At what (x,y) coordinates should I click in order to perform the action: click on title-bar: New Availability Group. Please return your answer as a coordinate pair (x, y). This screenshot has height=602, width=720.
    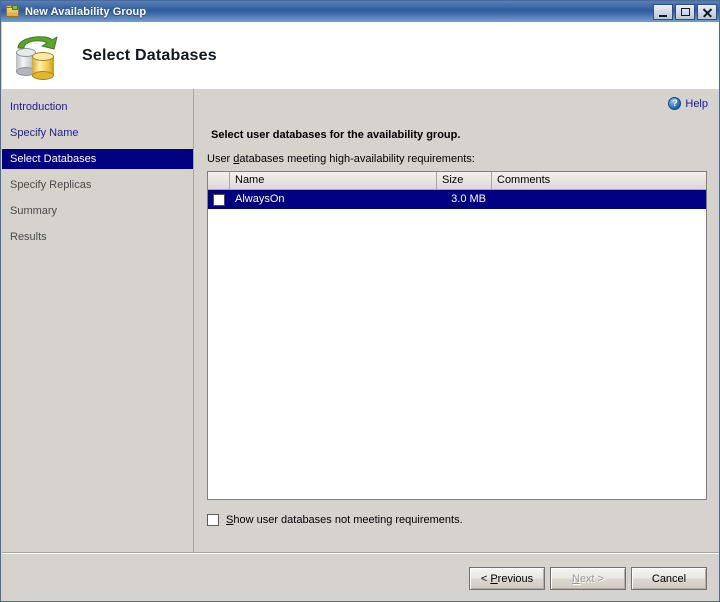
    Looking at the image, I should click on (360, 11).